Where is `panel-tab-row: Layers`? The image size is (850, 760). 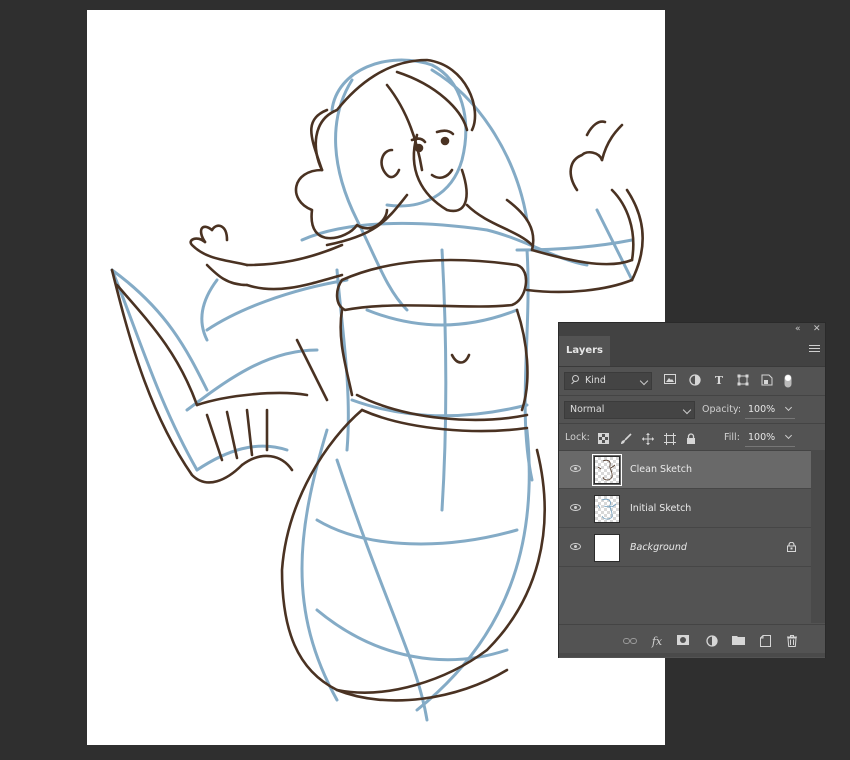 panel-tab-row: Layers is located at coordinates (692, 351).